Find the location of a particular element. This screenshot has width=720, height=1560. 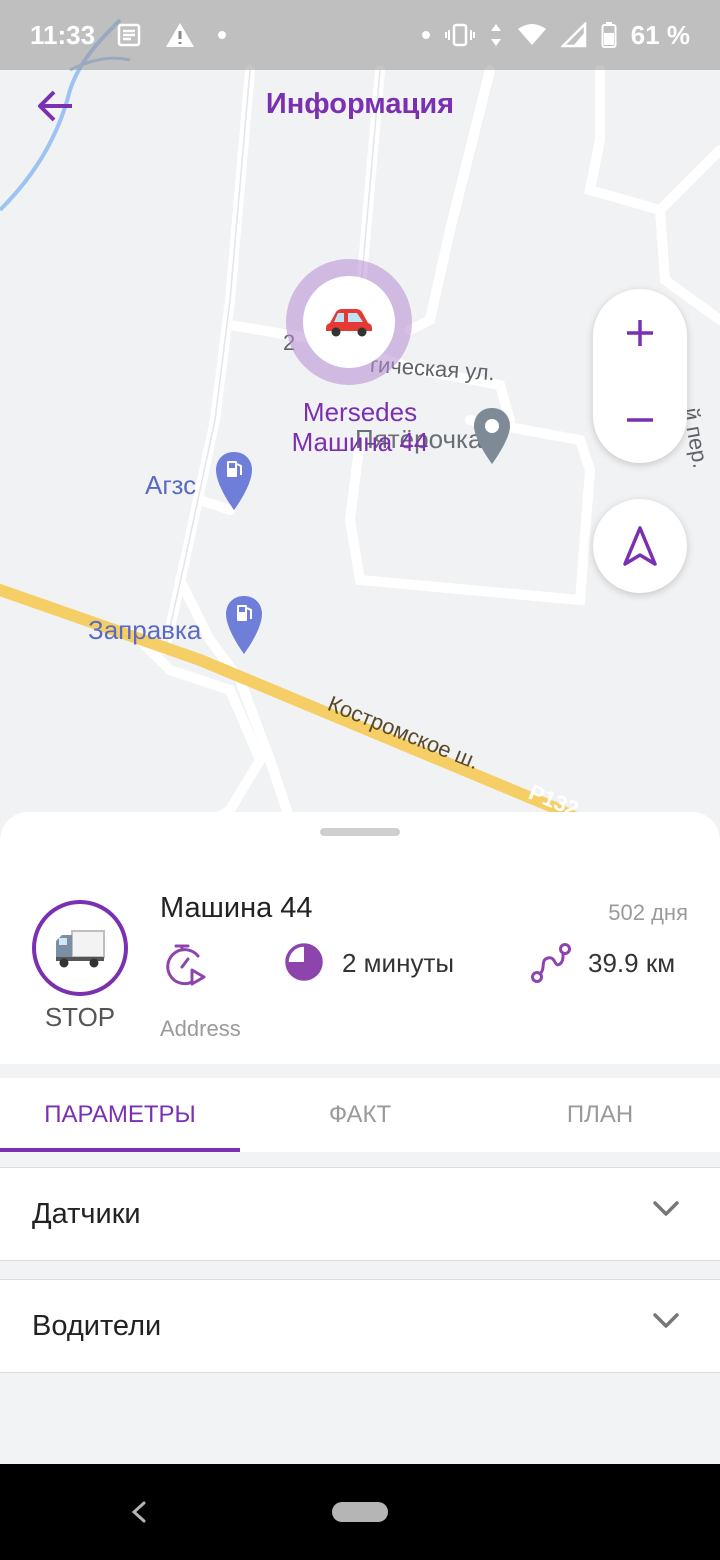

vehicle-marker is located at coordinates (349, 322).